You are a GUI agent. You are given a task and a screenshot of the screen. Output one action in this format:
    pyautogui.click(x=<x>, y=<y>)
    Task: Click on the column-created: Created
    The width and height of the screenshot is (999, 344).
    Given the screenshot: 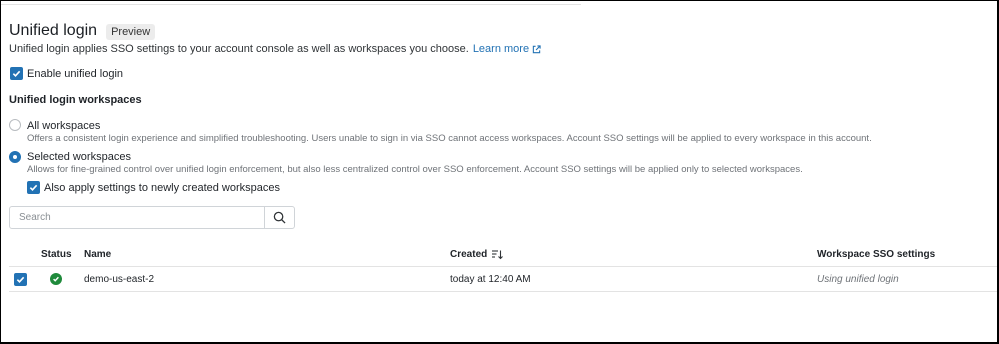 What is the action you would take?
    pyautogui.click(x=477, y=254)
    